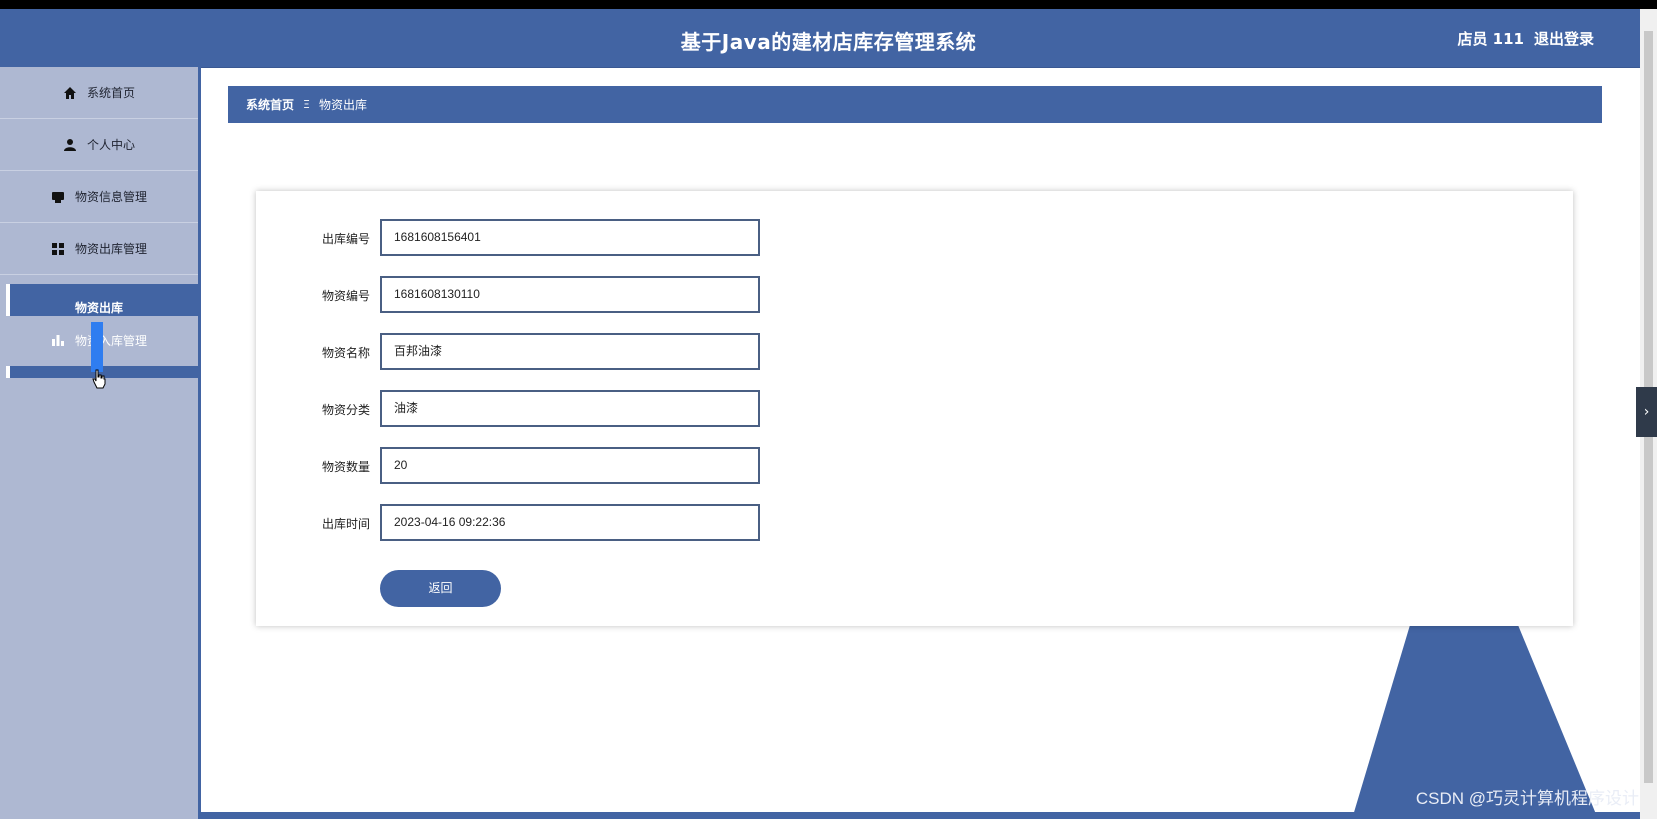  I want to click on breadcrumb: 系统首页 Ξ 物资出库, so click(915, 104).